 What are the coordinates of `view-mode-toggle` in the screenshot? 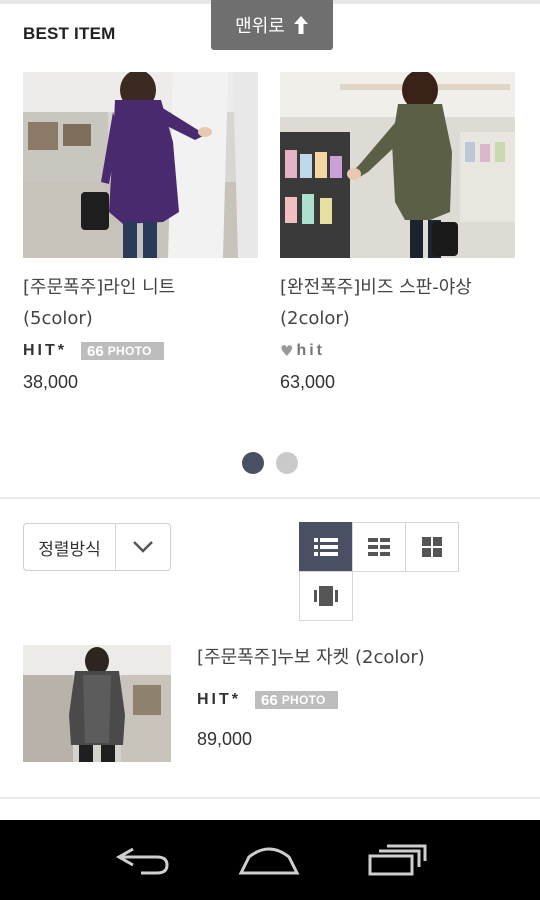 It's located at (379, 571).